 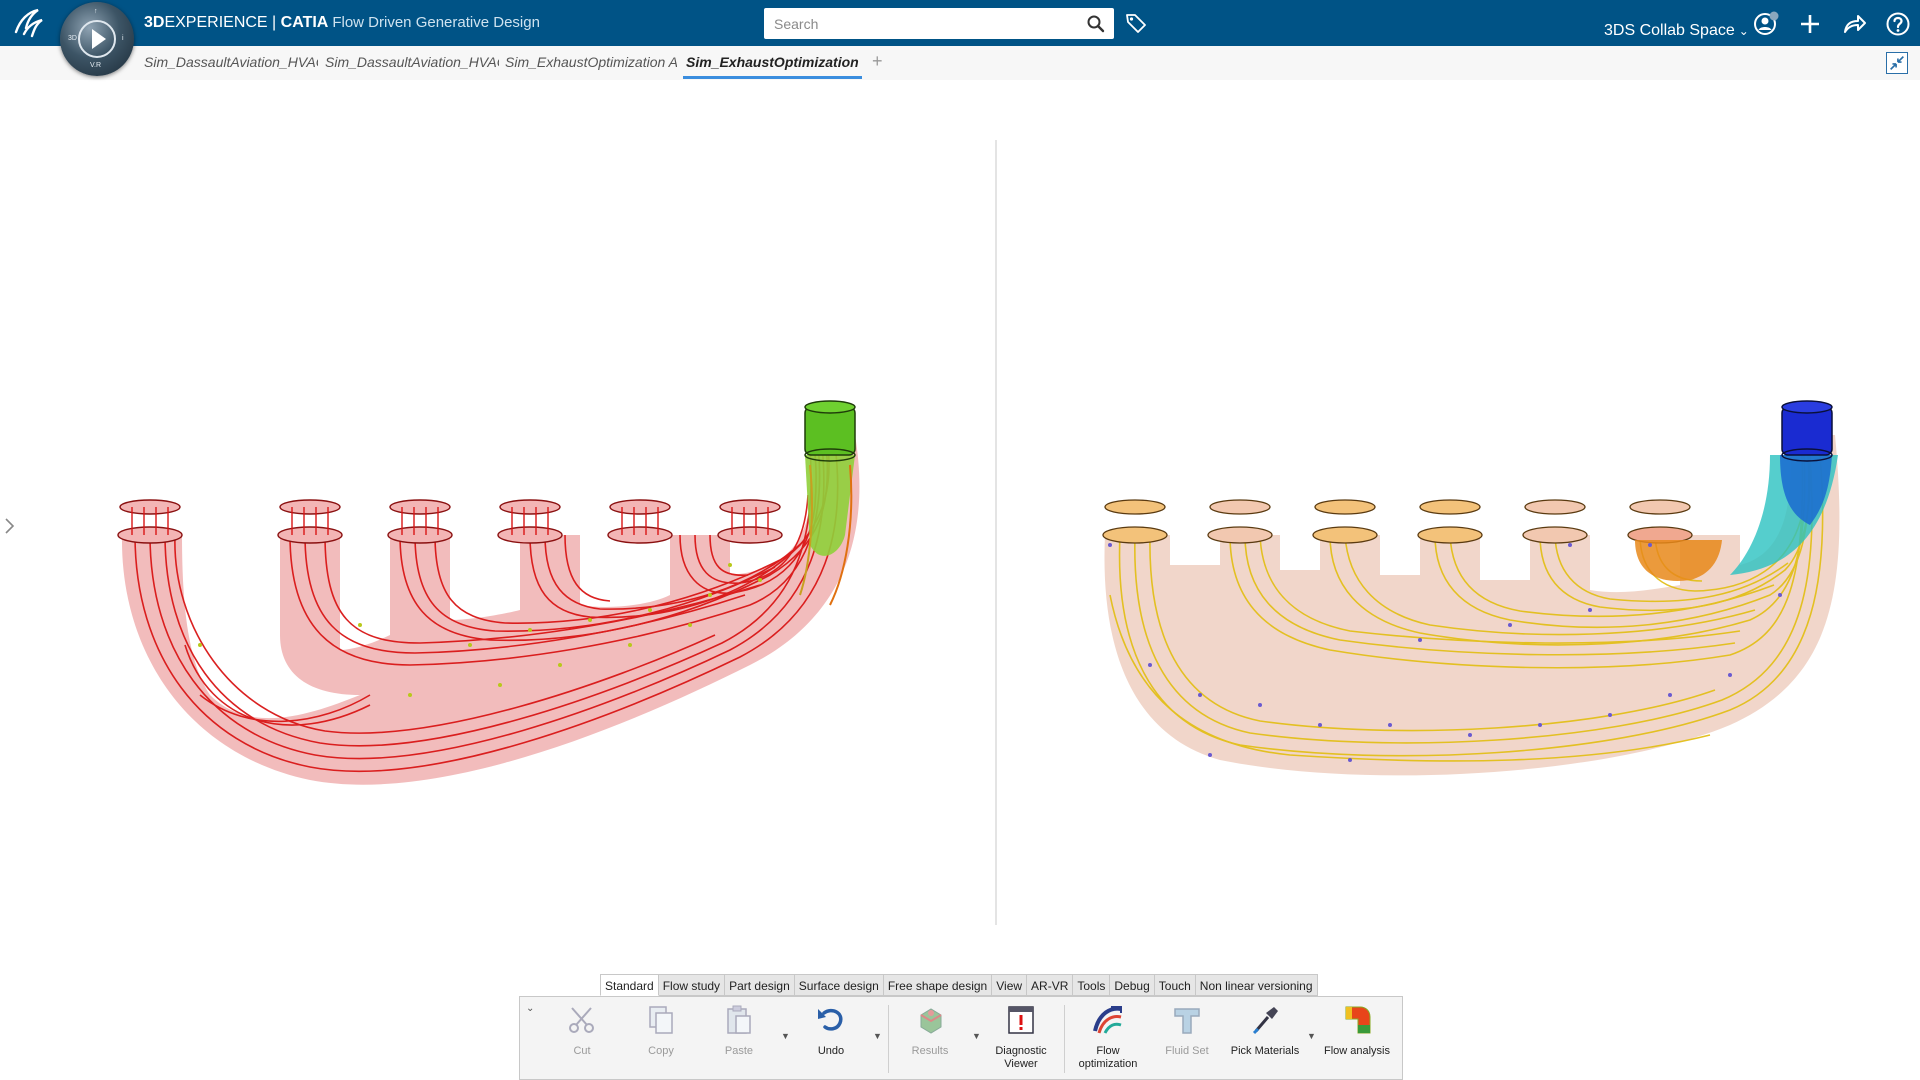 I want to click on tab-view: View, so click(x=1010, y=985).